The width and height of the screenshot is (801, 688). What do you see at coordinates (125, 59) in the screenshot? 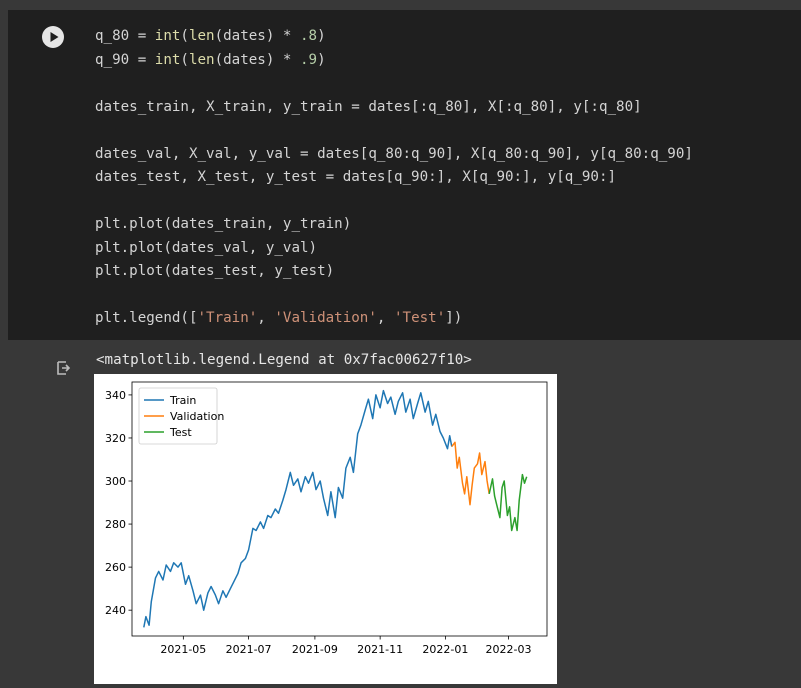
I see `code-token: q_90 =` at bounding box center [125, 59].